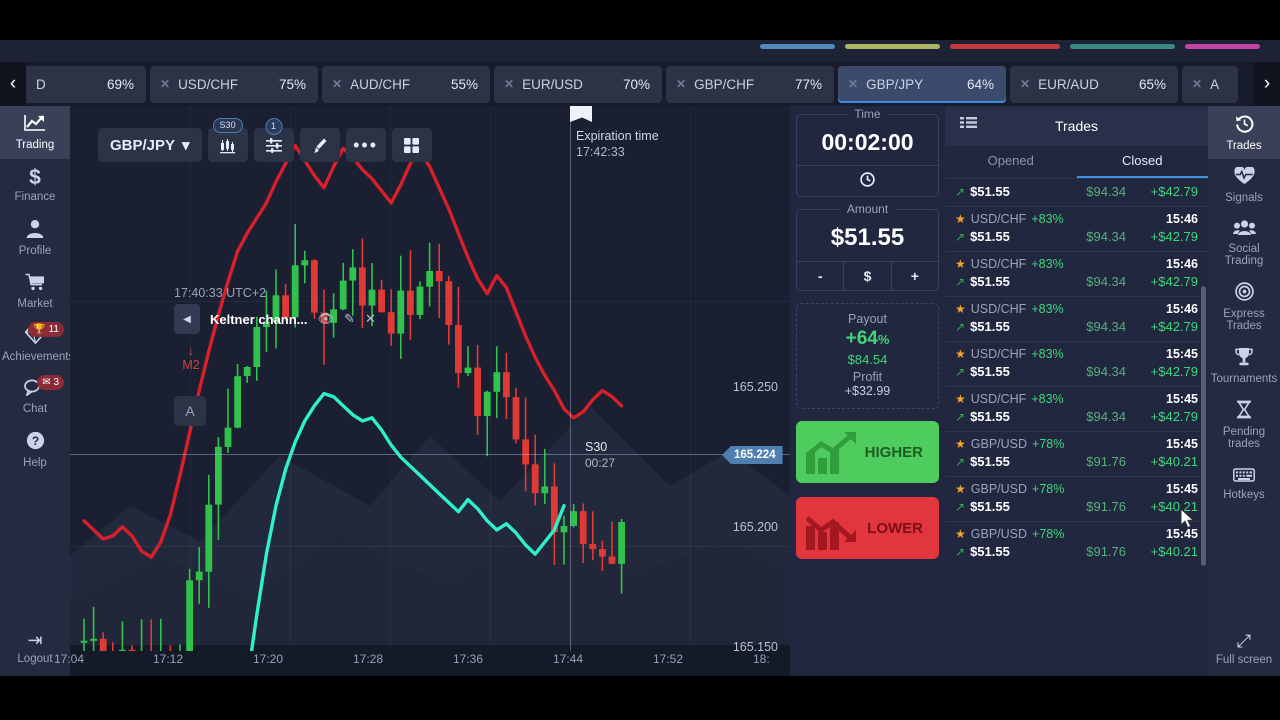  I want to click on sidebar-item-label: Tournaments, so click(1244, 379).